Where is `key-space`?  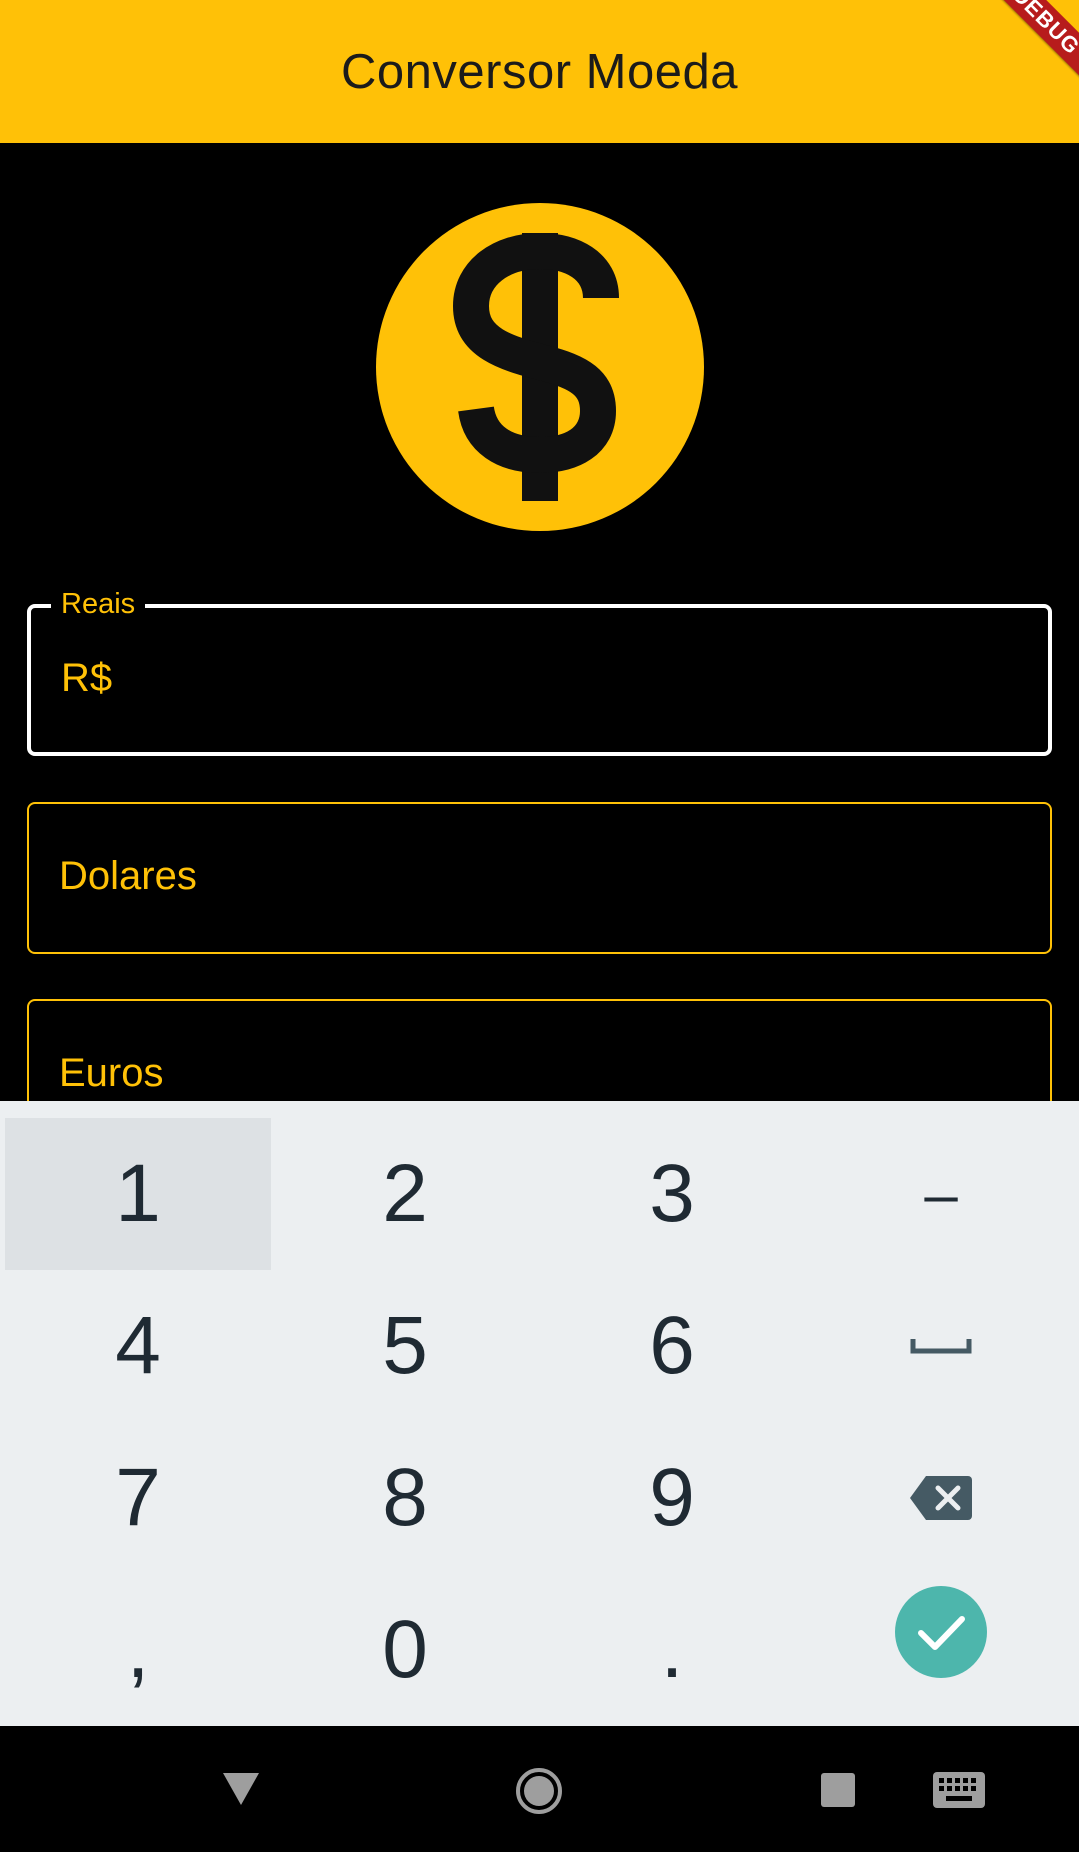
key-space is located at coordinates (941, 1346).